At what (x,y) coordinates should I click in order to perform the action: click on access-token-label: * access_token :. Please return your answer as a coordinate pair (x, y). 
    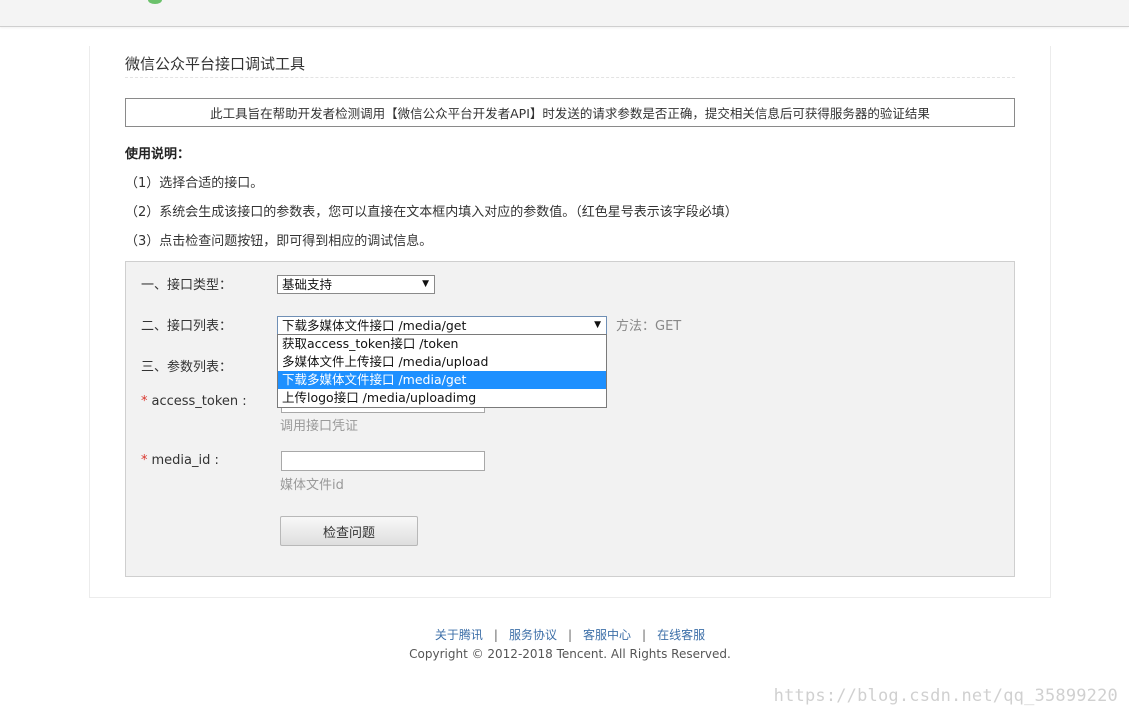
    Looking at the image, I should click on (194, 401).